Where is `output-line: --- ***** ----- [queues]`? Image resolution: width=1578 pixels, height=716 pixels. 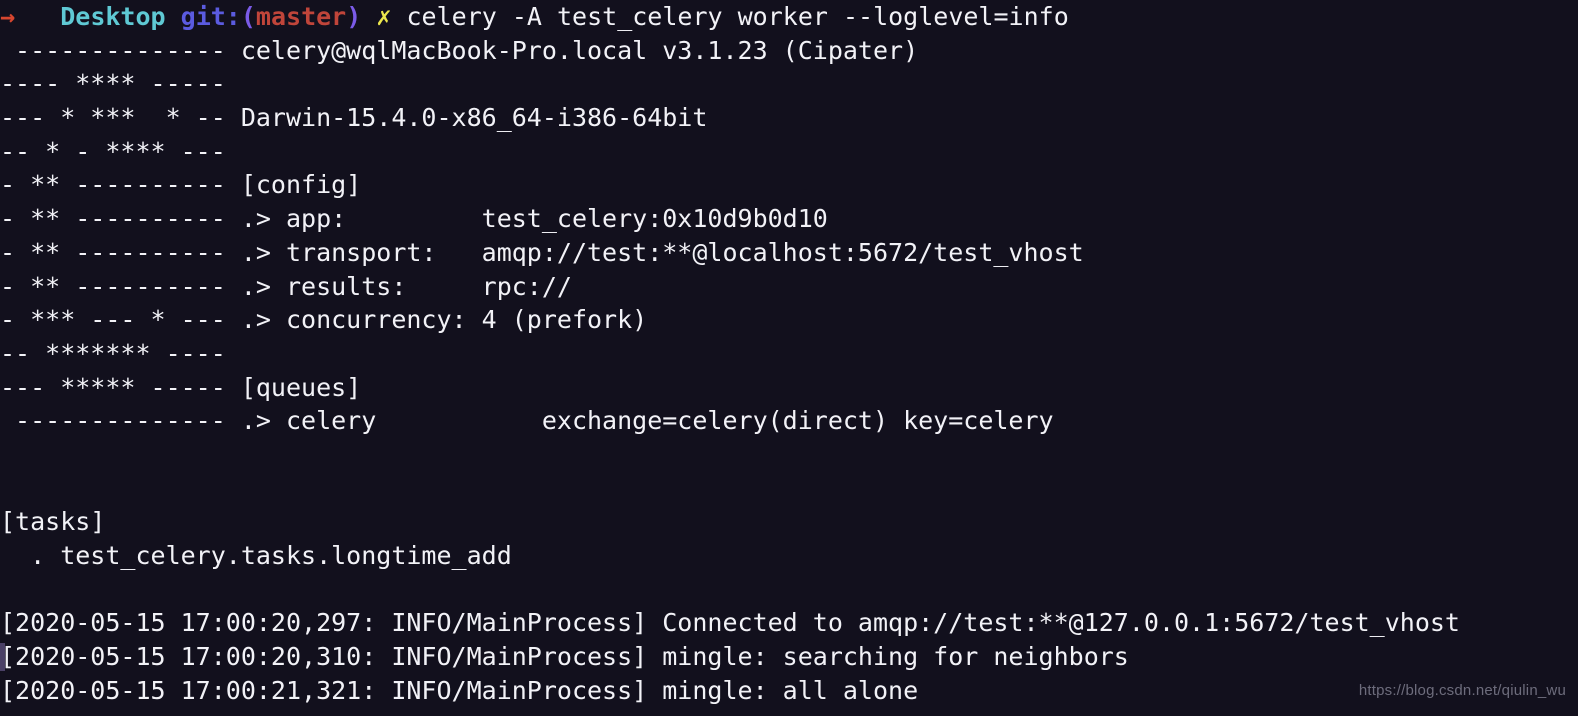
output-line: --- ***** ----- [queues] is located at coordinates (181, 387).